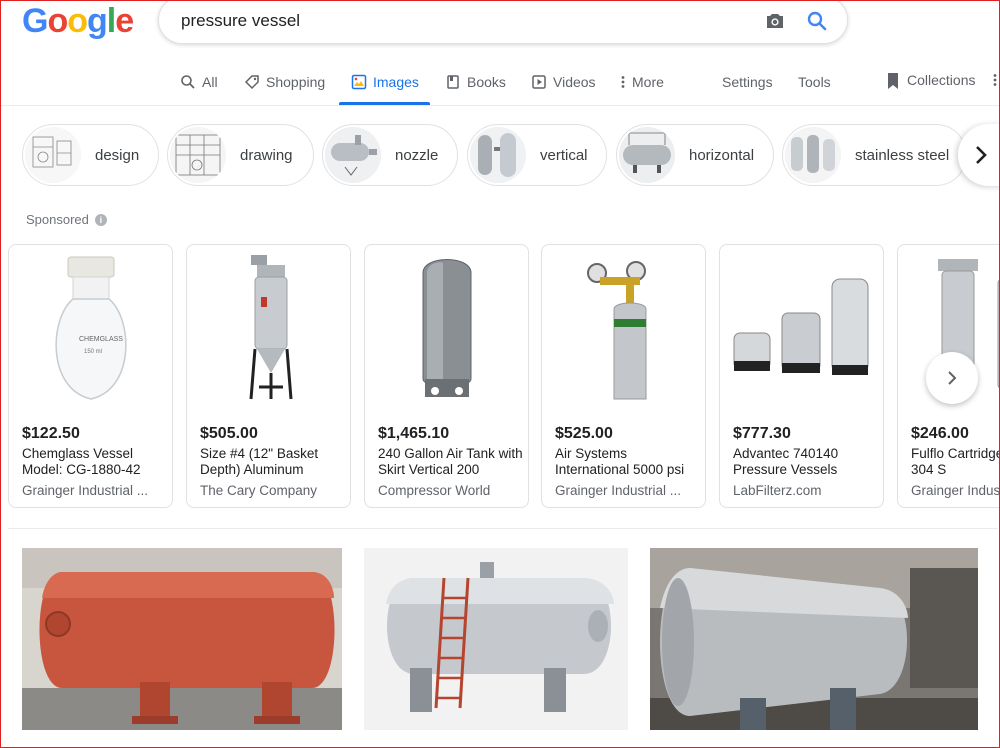 The height and width of the screenshot is (748, 1000). Describe the element at coordinates (252, 82) in the screenshot. I see `tag-icon` at that location.